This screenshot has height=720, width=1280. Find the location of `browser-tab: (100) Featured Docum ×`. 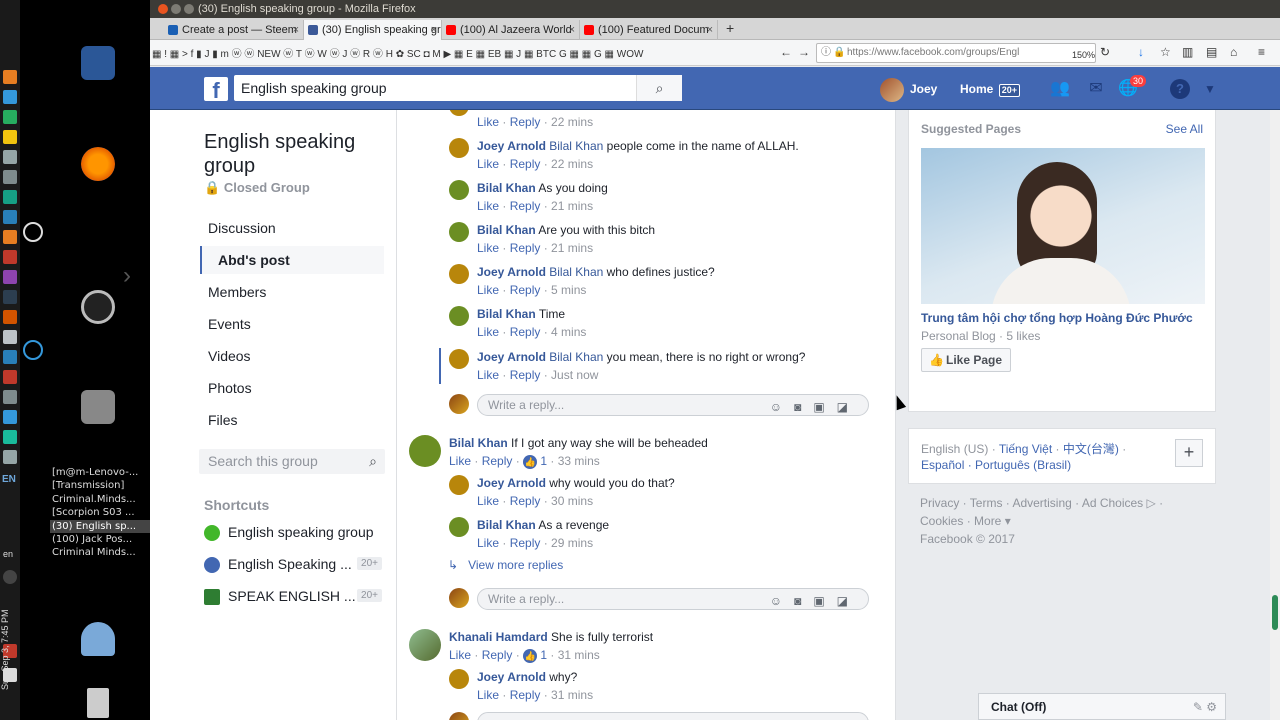

browser-tab: (100) Featured Docum × is located at coordinates (649, 30).